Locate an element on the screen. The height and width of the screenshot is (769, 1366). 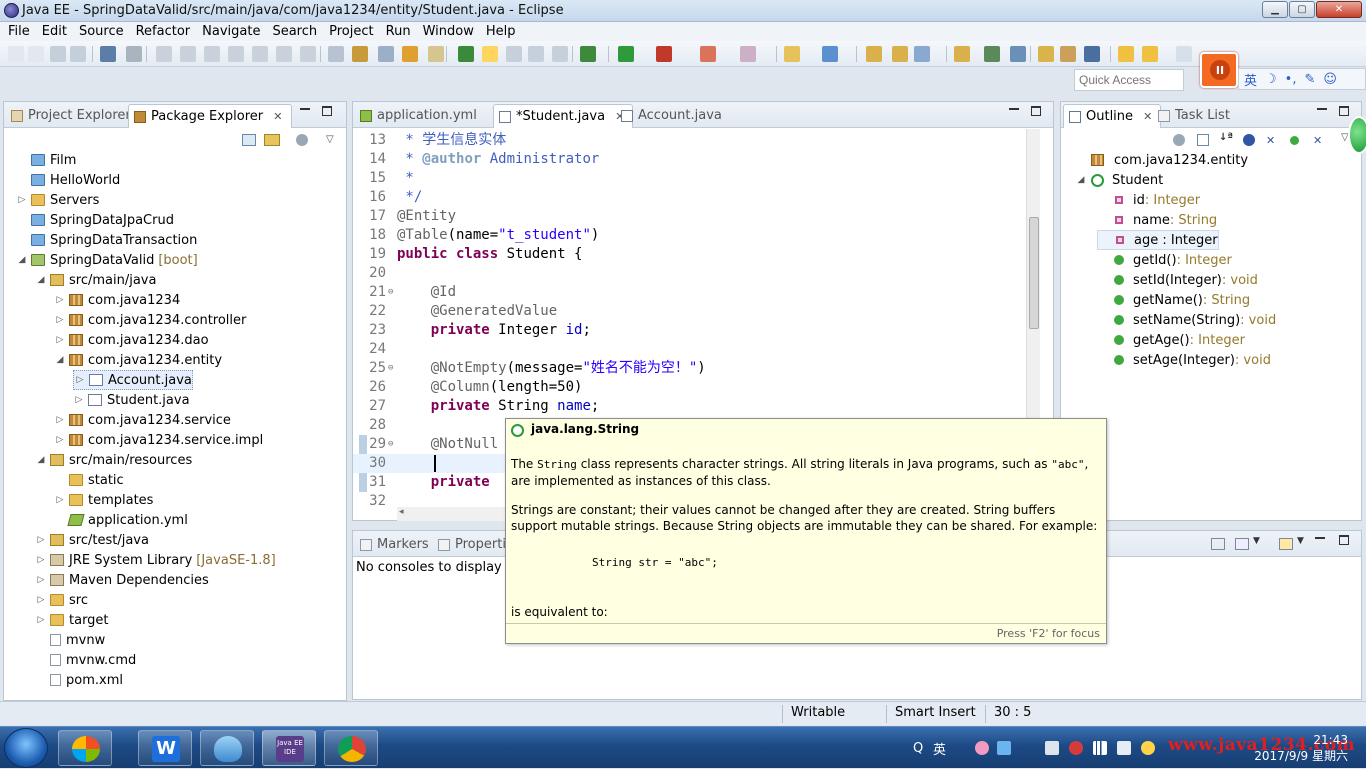
outline-item: id : Integer is located at coordinates (1148, 200).